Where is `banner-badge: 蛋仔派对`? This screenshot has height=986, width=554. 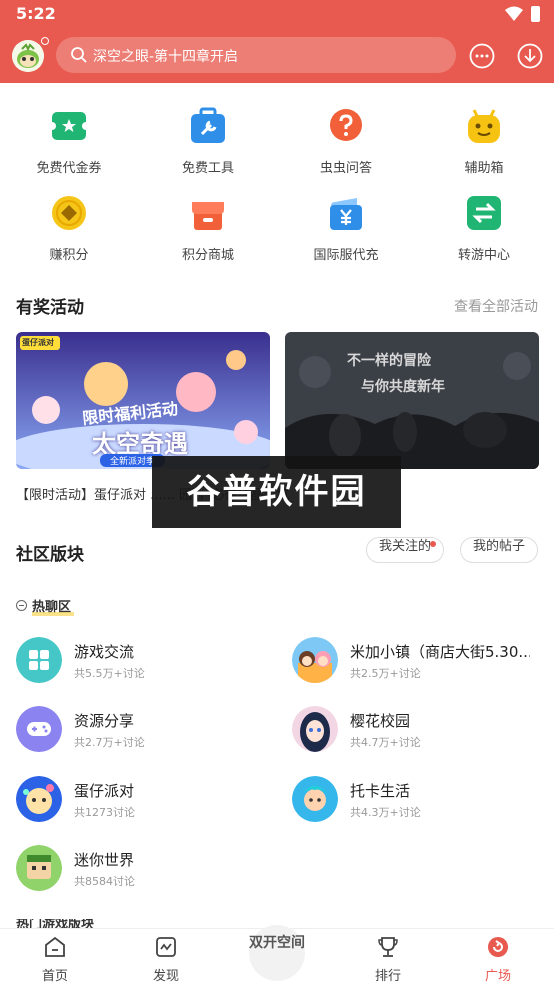 banner-badge: 蛋仔派对 is located at coordinates (38, 342).